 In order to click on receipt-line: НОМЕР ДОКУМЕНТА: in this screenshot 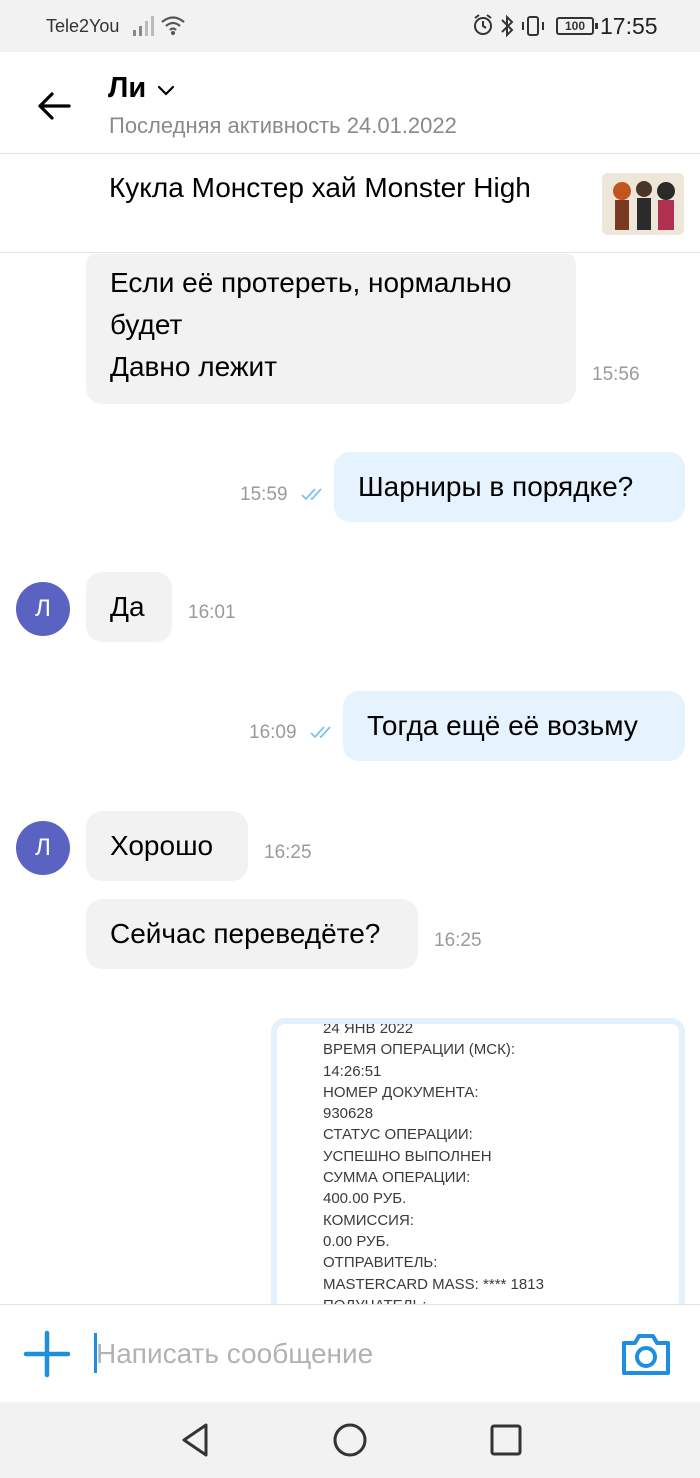, I will do `click(401, 1092)`.